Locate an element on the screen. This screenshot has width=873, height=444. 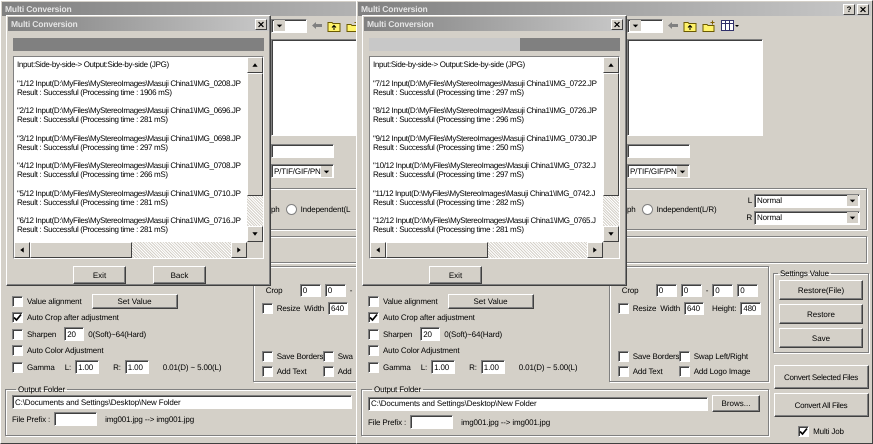
help-button: ? is located at coordinates (849, 9).